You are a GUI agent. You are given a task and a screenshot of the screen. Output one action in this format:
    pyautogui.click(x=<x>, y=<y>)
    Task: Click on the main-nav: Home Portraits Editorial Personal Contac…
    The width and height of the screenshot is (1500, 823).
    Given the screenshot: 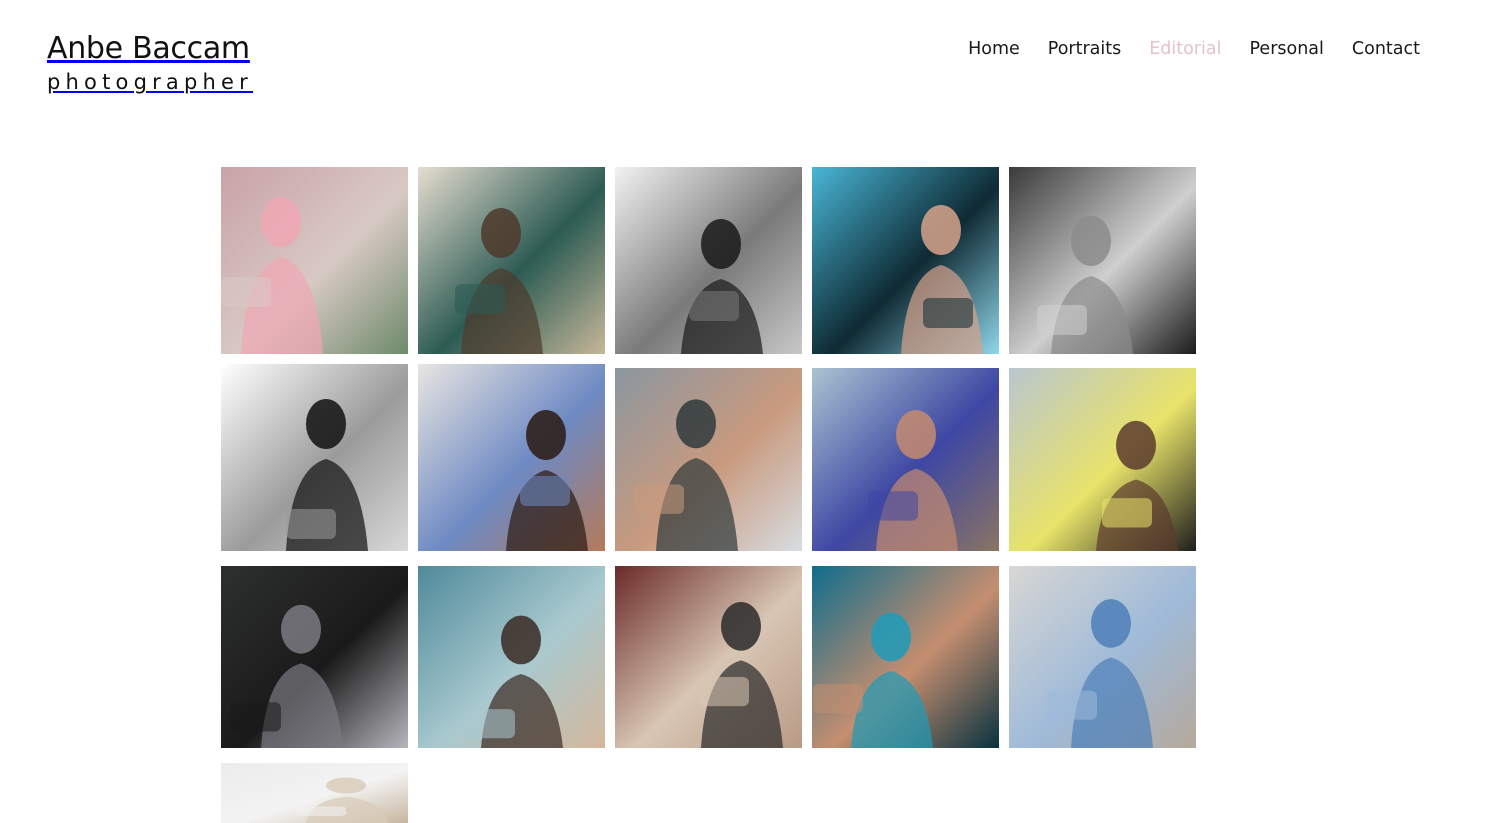 What is the action you would take?
    pyautogui.click(x=1194, y=49)
    